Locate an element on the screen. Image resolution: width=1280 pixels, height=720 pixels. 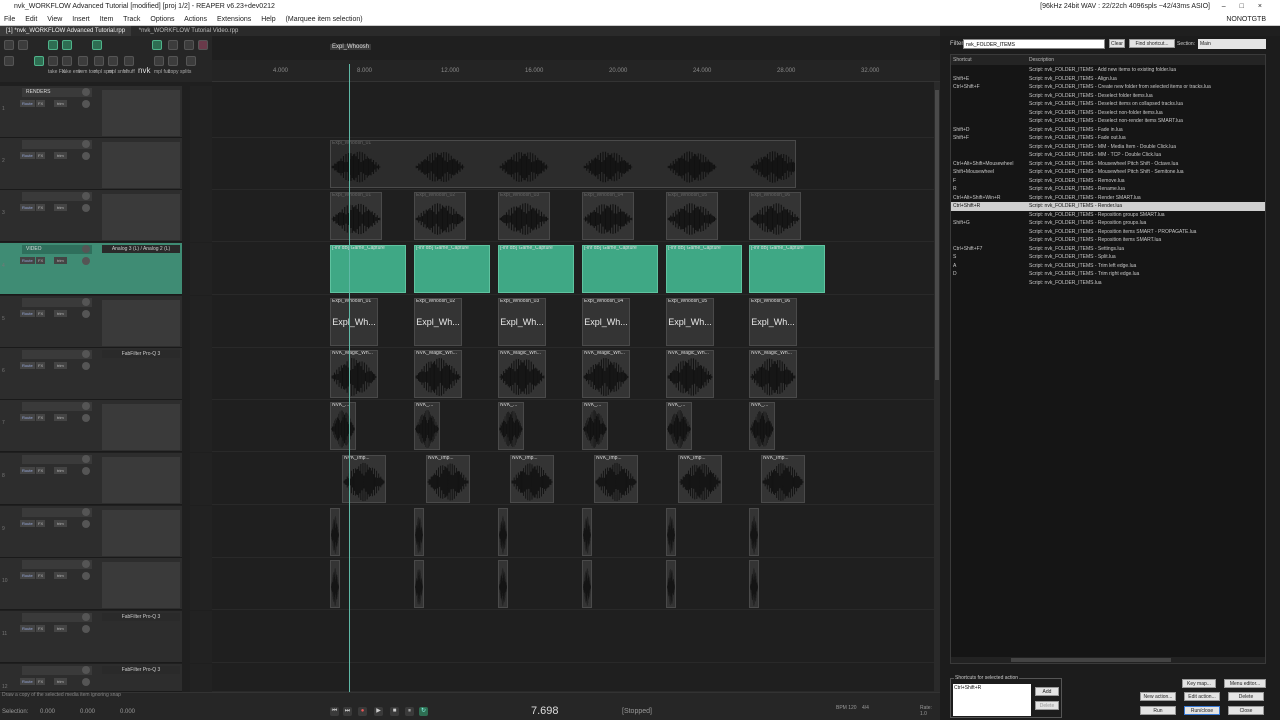
undo-icon is located at coordinates (9, 45).